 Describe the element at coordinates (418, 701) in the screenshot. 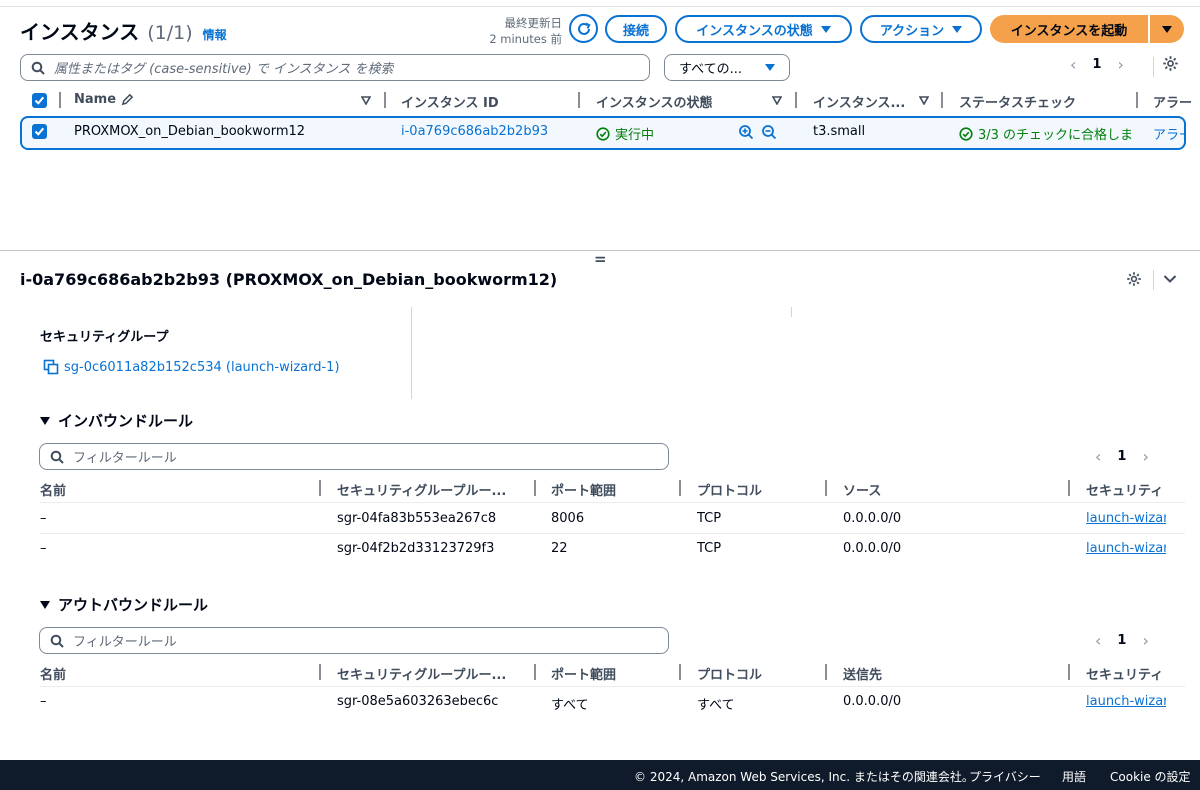

I see `rule-id: sgr-08e5a603263ebec6c` at that location.